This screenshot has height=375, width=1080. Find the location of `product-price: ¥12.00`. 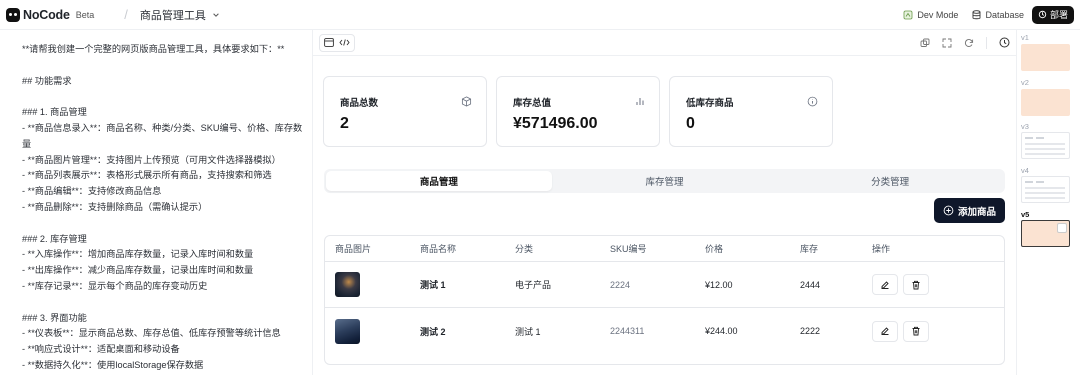

product-price: ¥12.00 is located at coordinates (719, 284).